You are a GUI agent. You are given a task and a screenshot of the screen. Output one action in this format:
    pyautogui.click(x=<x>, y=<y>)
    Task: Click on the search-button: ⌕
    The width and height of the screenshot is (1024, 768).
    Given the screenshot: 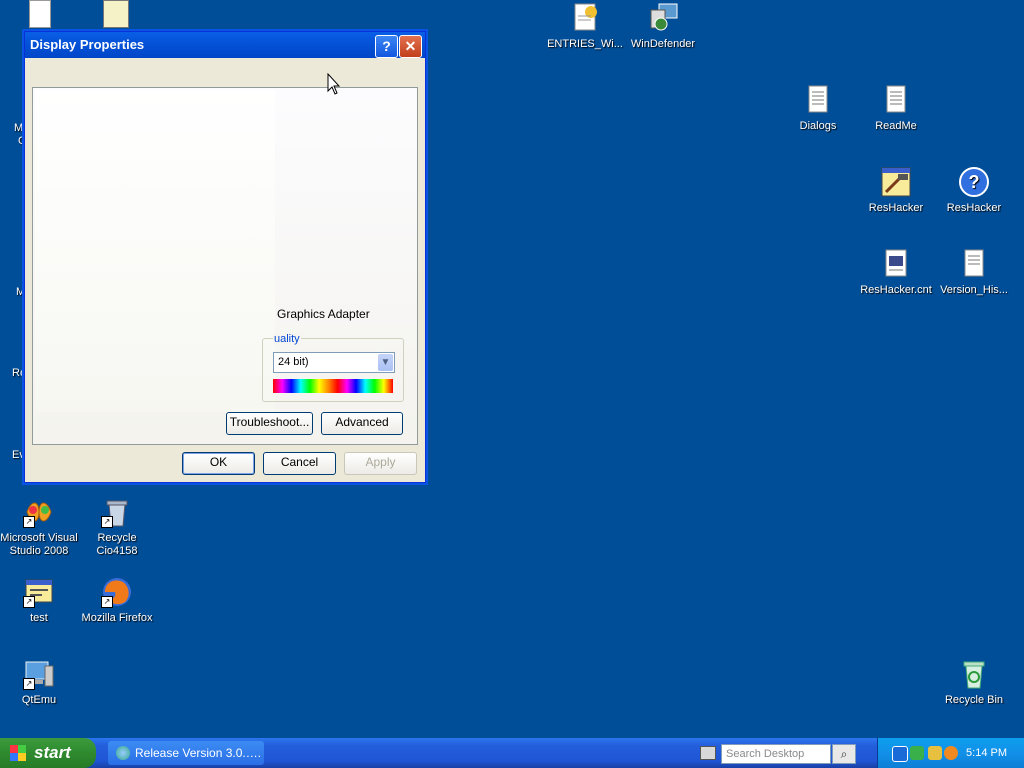 What is the action you would take?
    pyautogui.click(x=844, y=754)
    